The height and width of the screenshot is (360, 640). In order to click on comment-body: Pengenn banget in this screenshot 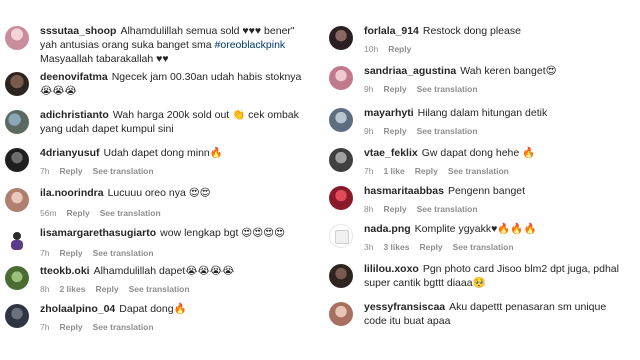, I will do `click(486, 191)`.